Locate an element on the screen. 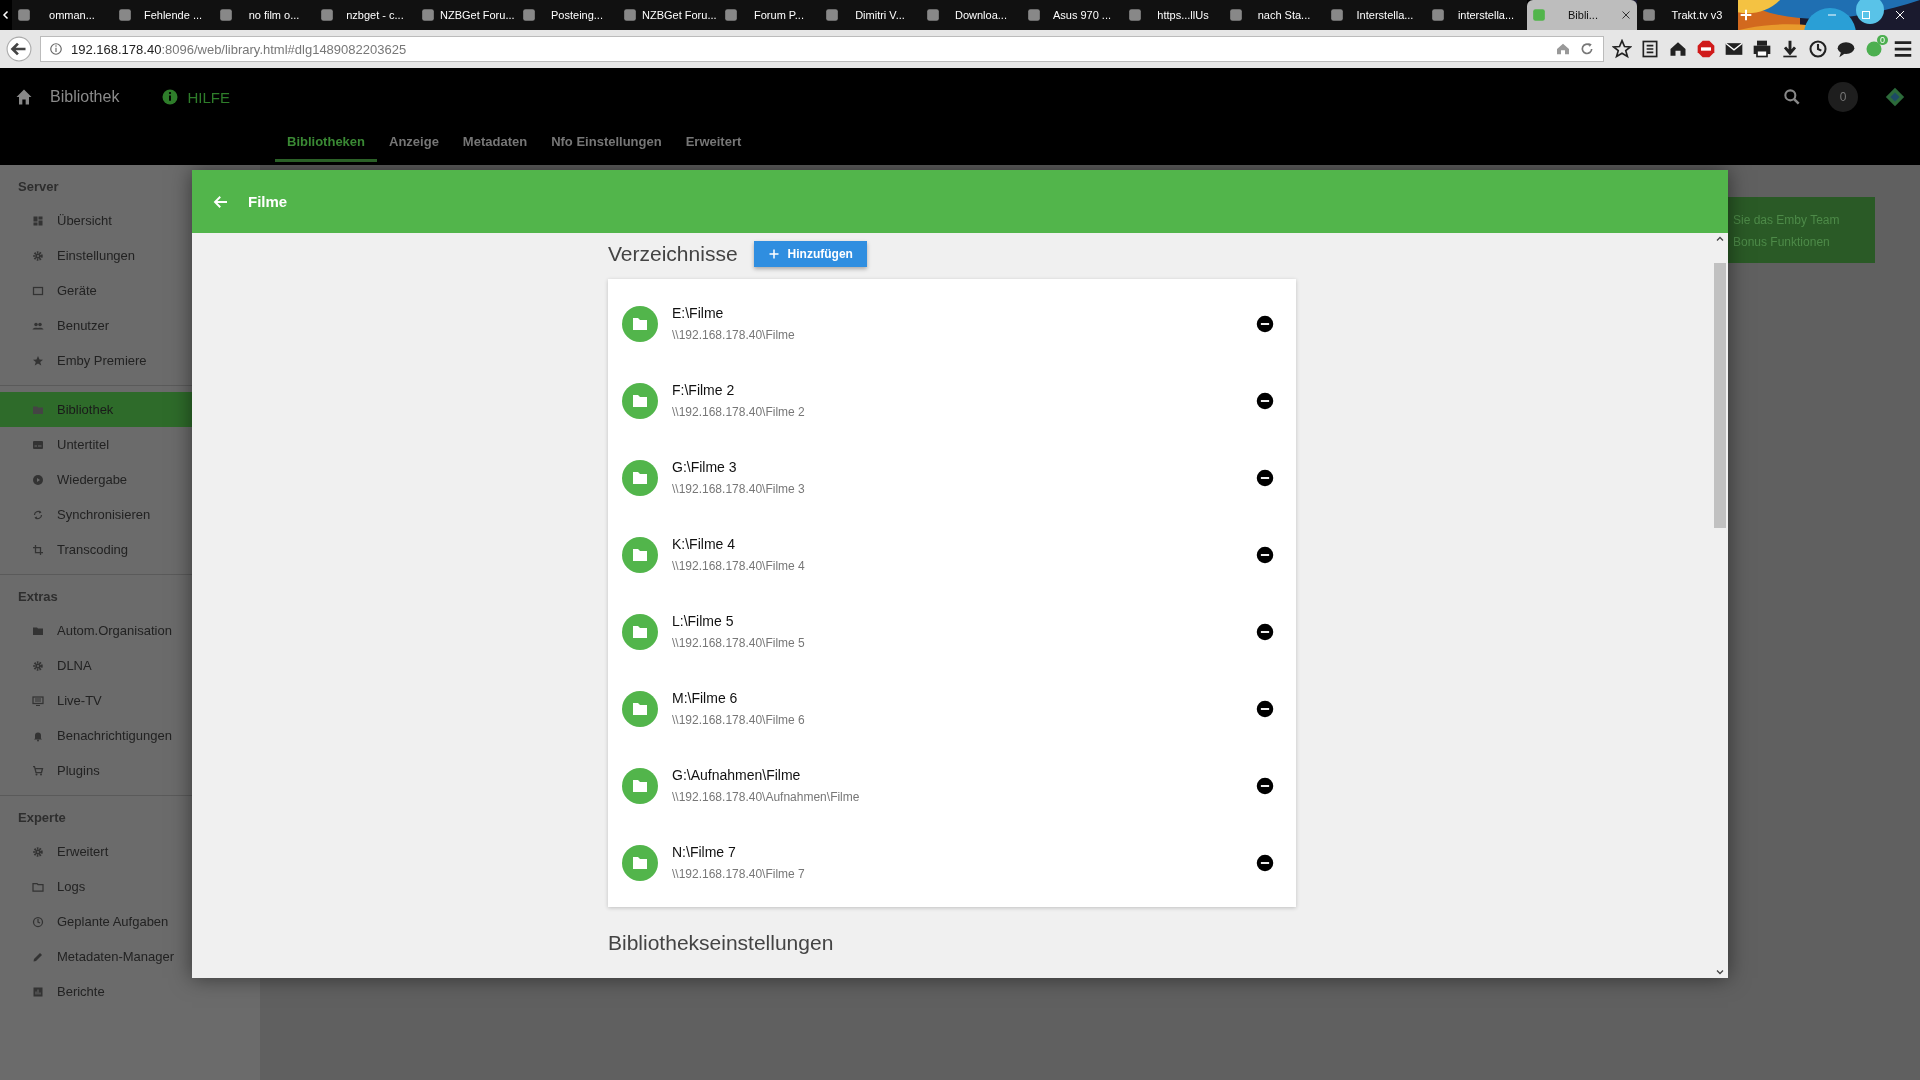 The width and height of the screenshot is (1920, 1080). sidebar-item: Metadaten-Manager is located at coordinates (130, 956).